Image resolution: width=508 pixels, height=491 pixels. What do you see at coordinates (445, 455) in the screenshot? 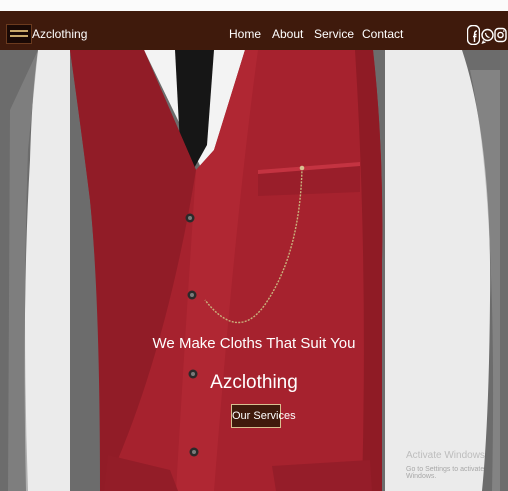
I see `activate-windows-title: Activate Windows` at bounding box center [445, 455].